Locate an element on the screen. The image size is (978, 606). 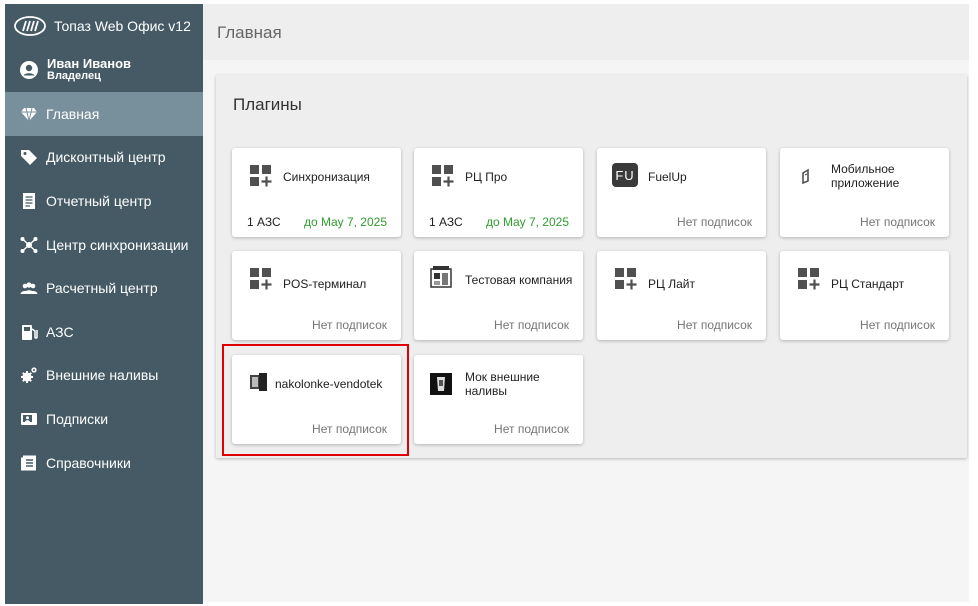
plugin-title: POS-терминал is located at coordinates (325, 284).